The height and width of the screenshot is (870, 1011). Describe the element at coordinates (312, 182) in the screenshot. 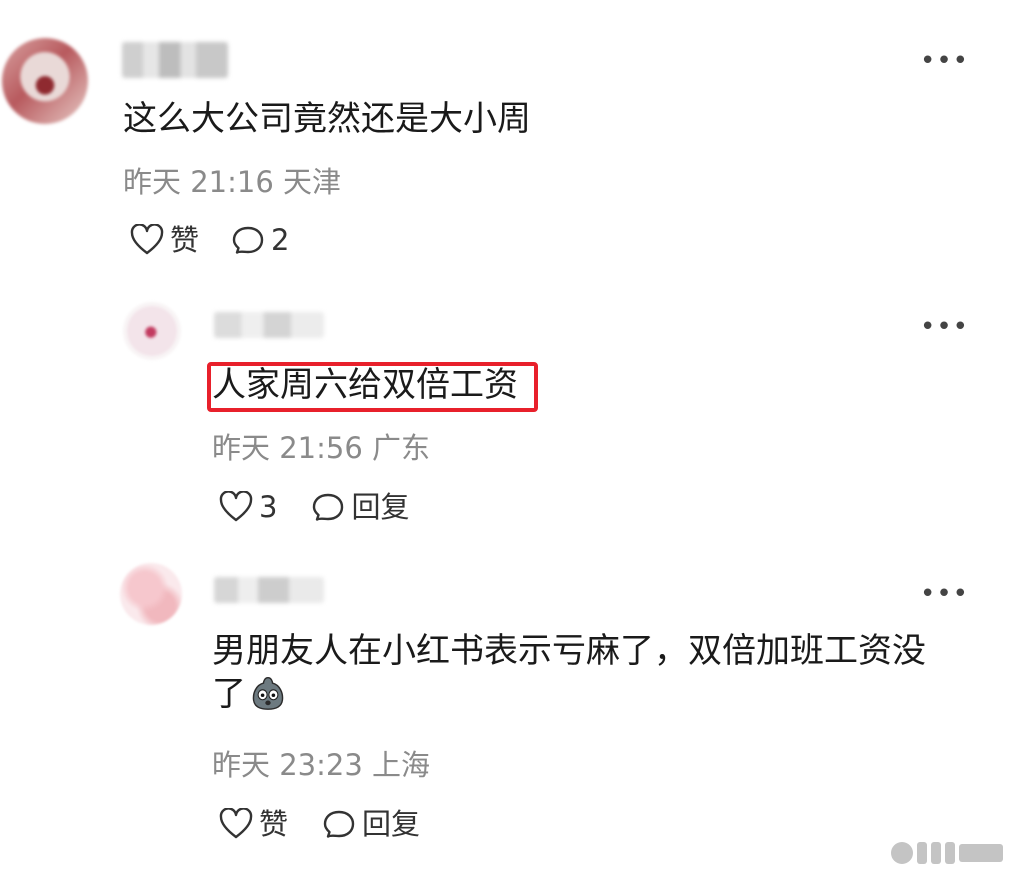

I see `comment-location: 天津` at that location.